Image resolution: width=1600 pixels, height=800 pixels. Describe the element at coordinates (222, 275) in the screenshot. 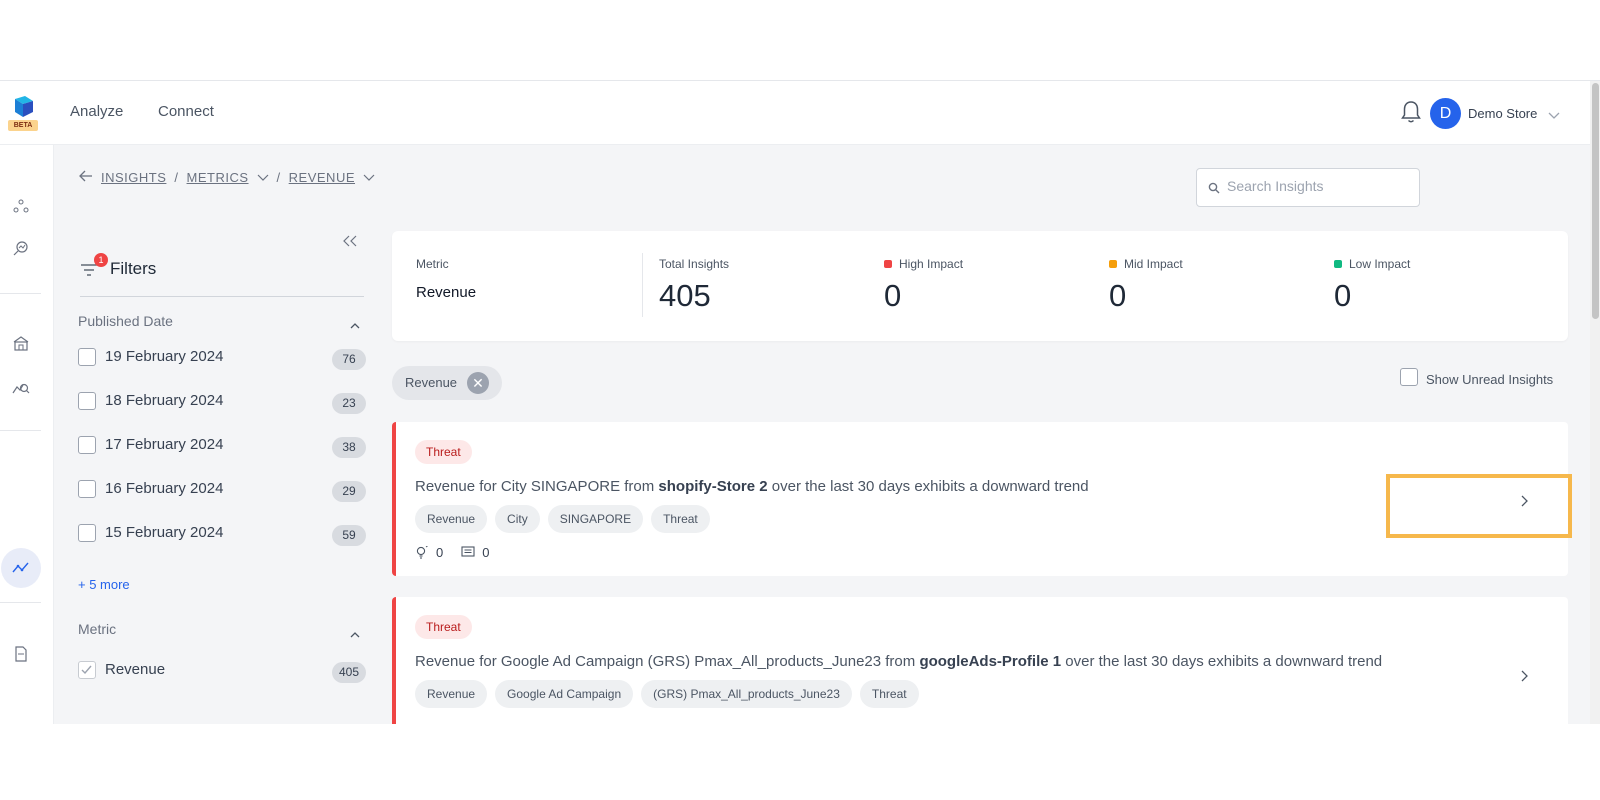

I see `filters-header: 1 Filters` at that location.